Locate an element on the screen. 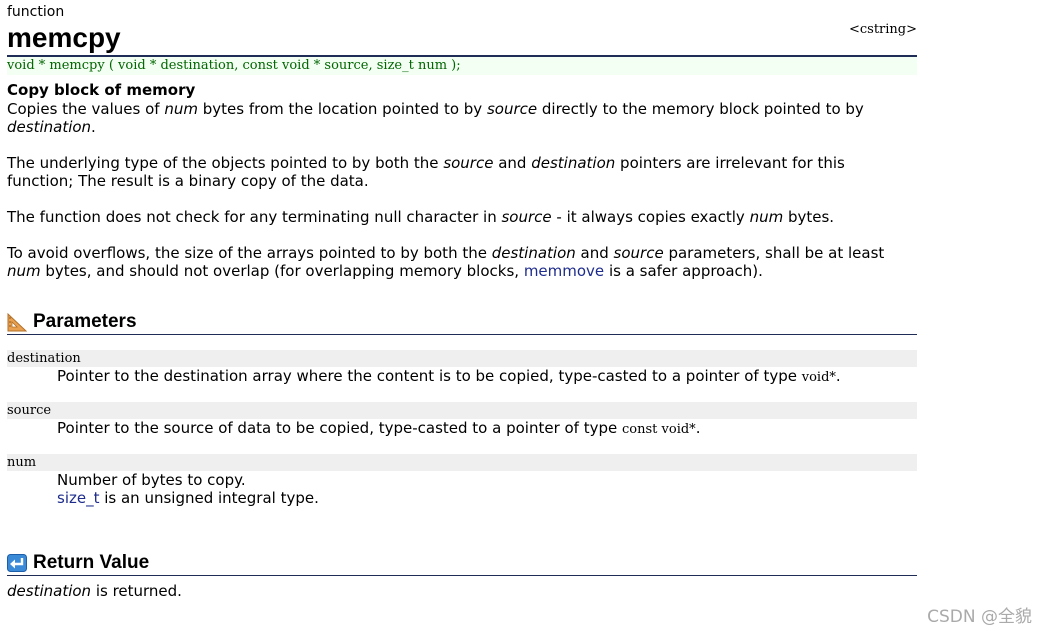 This screenshot has height=635, width=1046. entry-kind: function is located at coordinates (36, 12).